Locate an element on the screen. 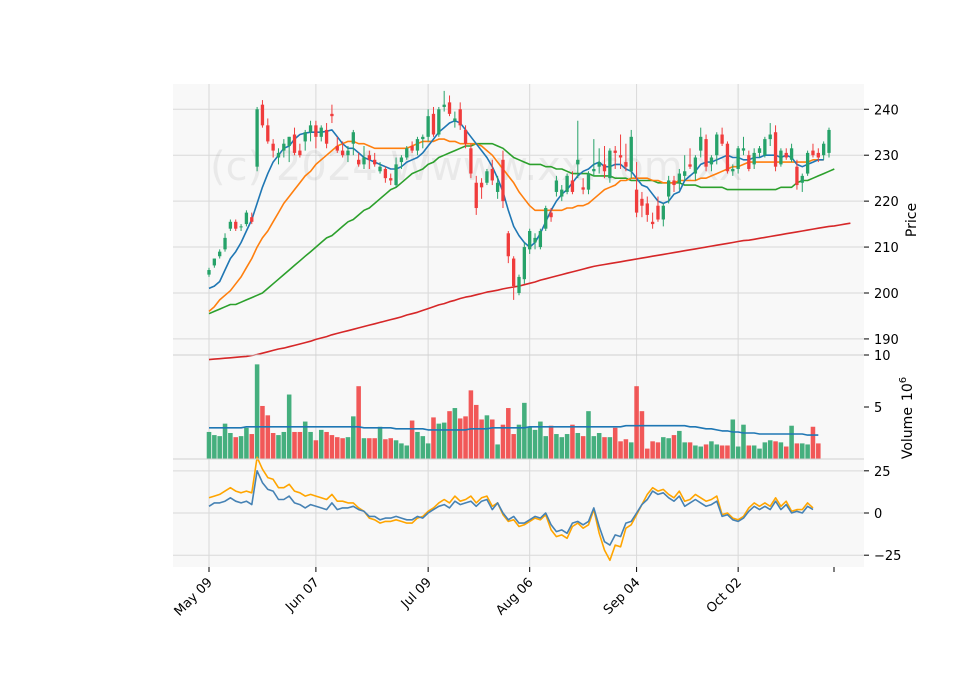  price-tick-label: 230 is located at coordinates (886, 156).